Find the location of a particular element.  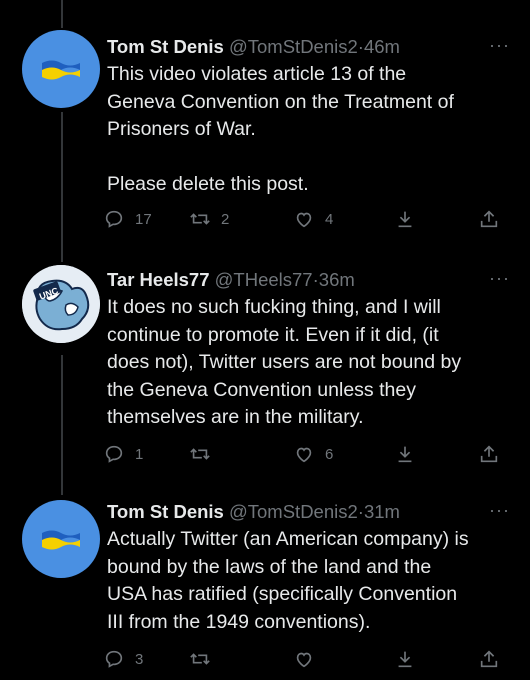

display-name: Tar Heels77 is located at coordinates (158, 279).